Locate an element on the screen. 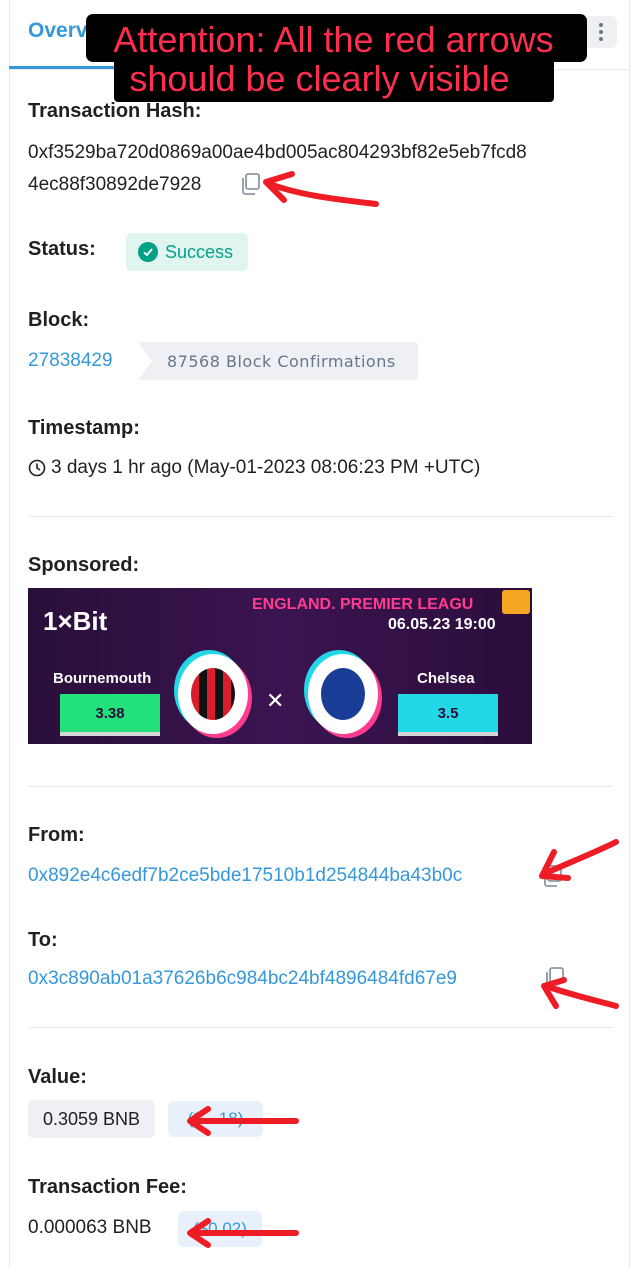  copy-hash-icon is located at coordinates (251, 184).